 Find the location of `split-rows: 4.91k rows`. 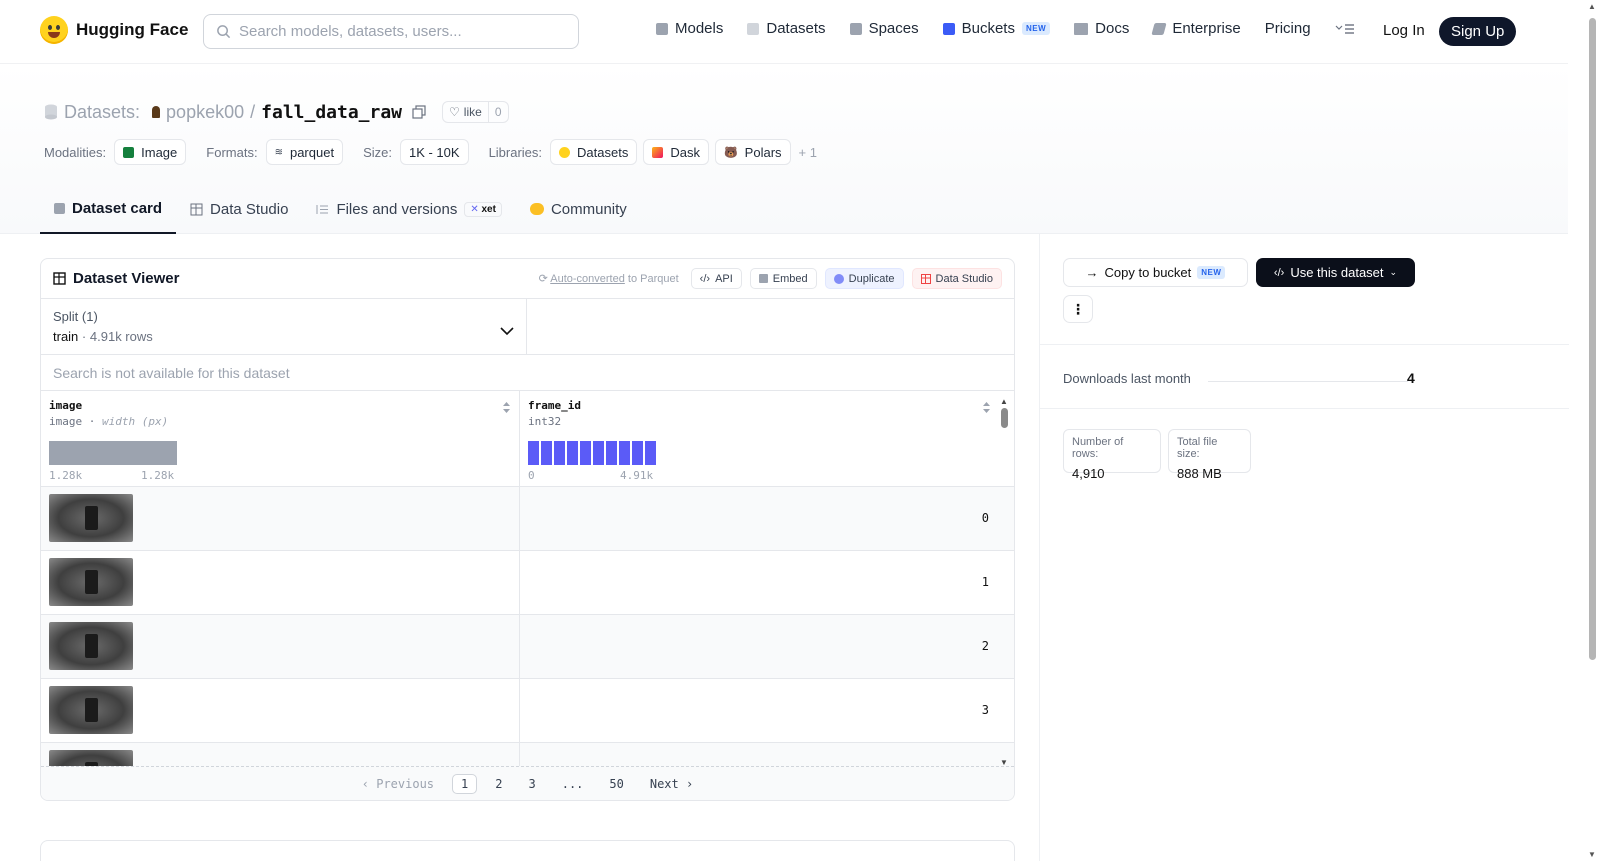

split-rows: 4.91k rows is located at coordinates (121, 336).